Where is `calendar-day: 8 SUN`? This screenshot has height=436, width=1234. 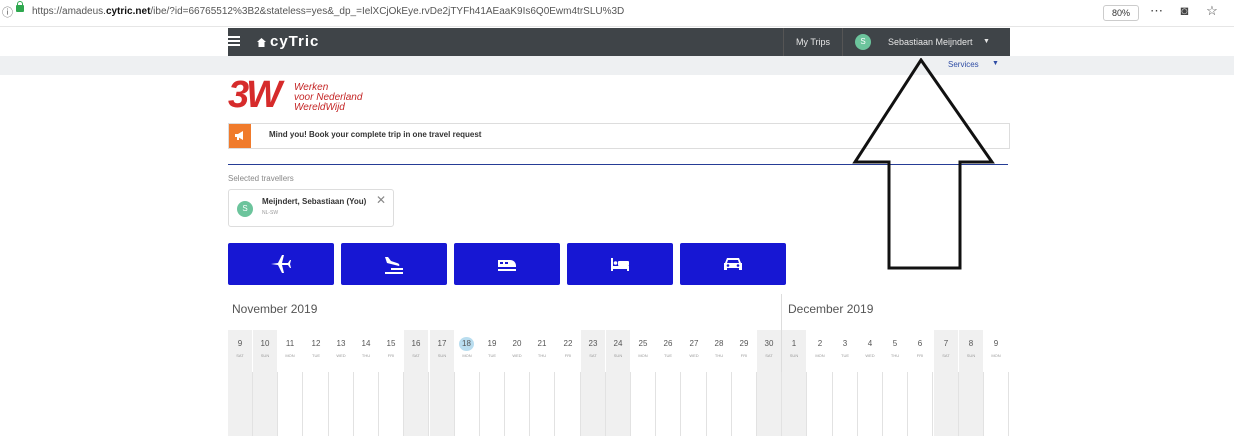
calendar-day: 8 SUN is located at coordinates (971, 351).